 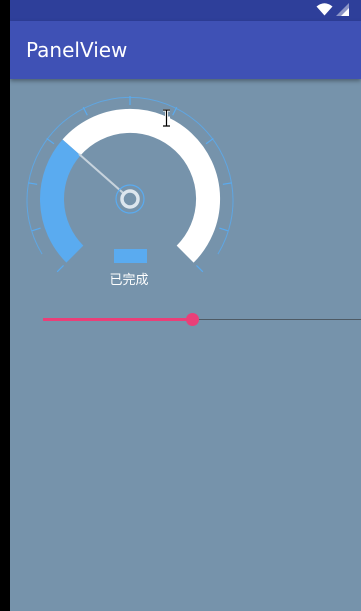 I want to click on seekbar-thumb, so click(x=192, y=319).